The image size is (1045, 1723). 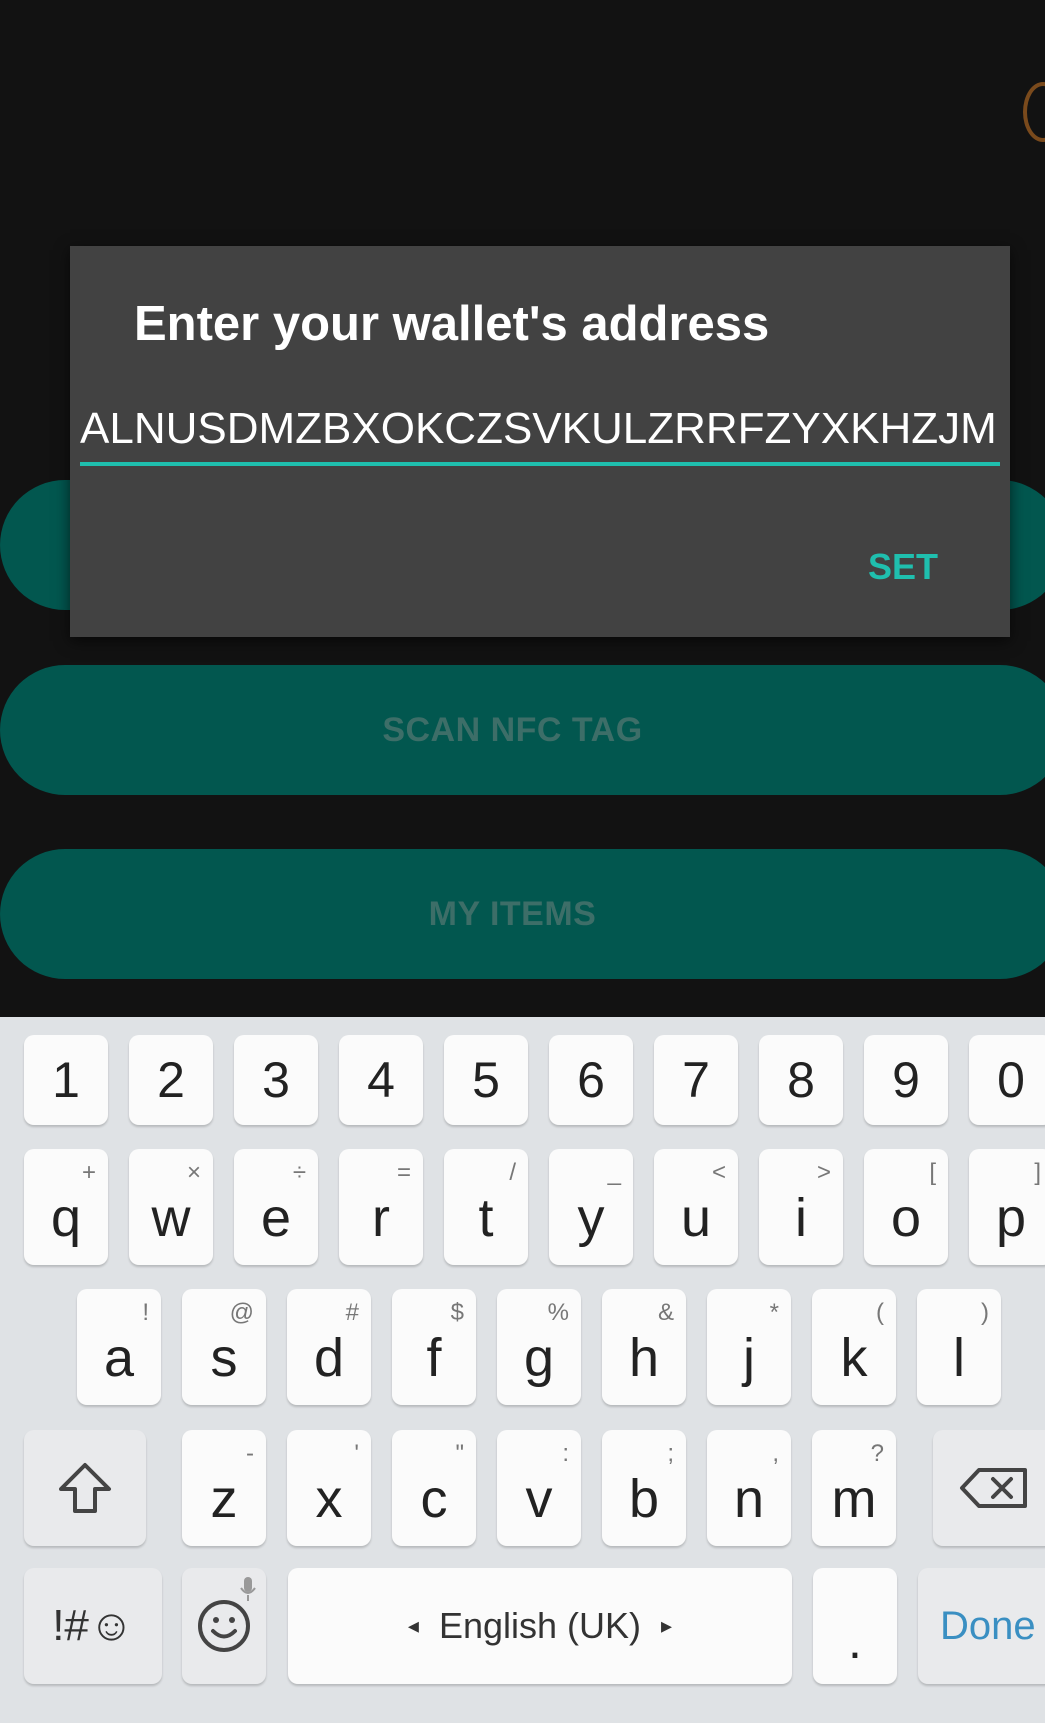 I want to click on key-x: x ', so click(x=329, y=1488).